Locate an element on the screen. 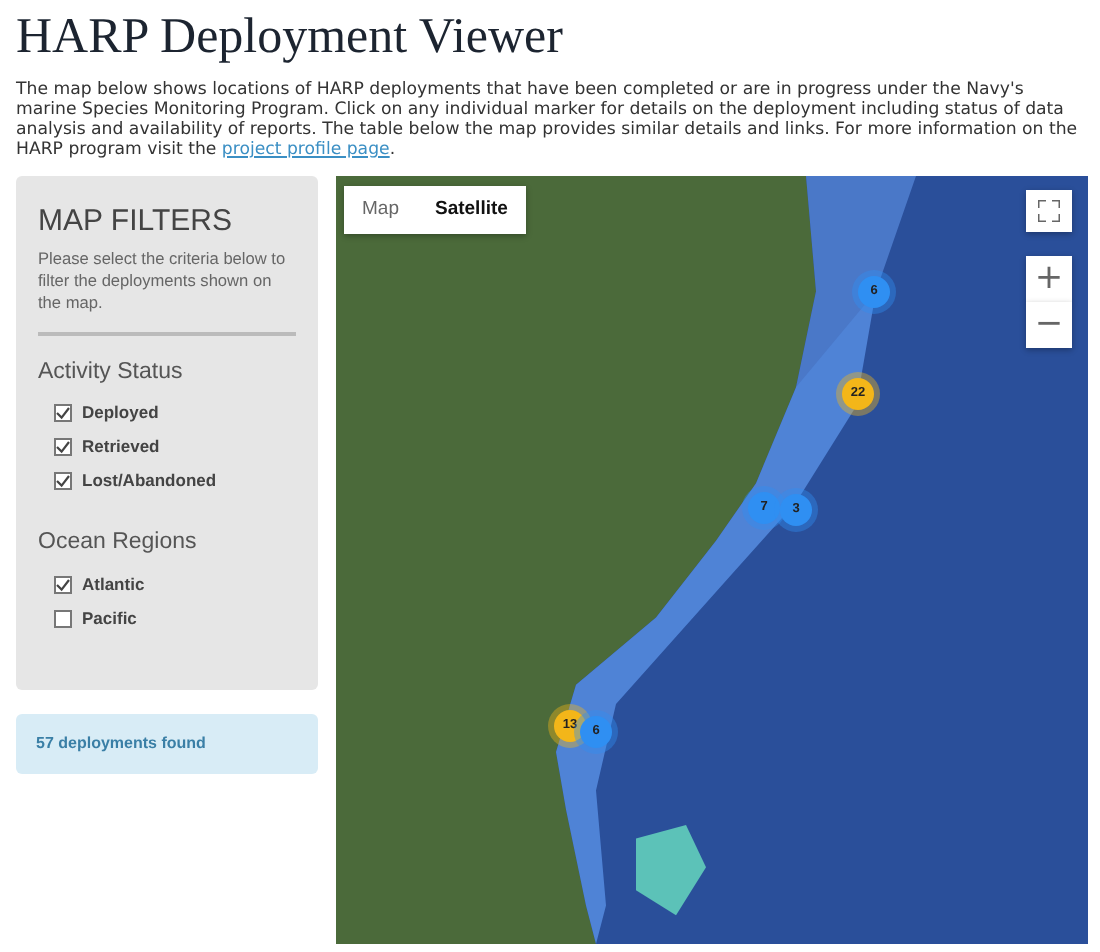 This screenshot has width=1100, height=952. project-profile-link: project profile page is located at coordinates (305, 150).